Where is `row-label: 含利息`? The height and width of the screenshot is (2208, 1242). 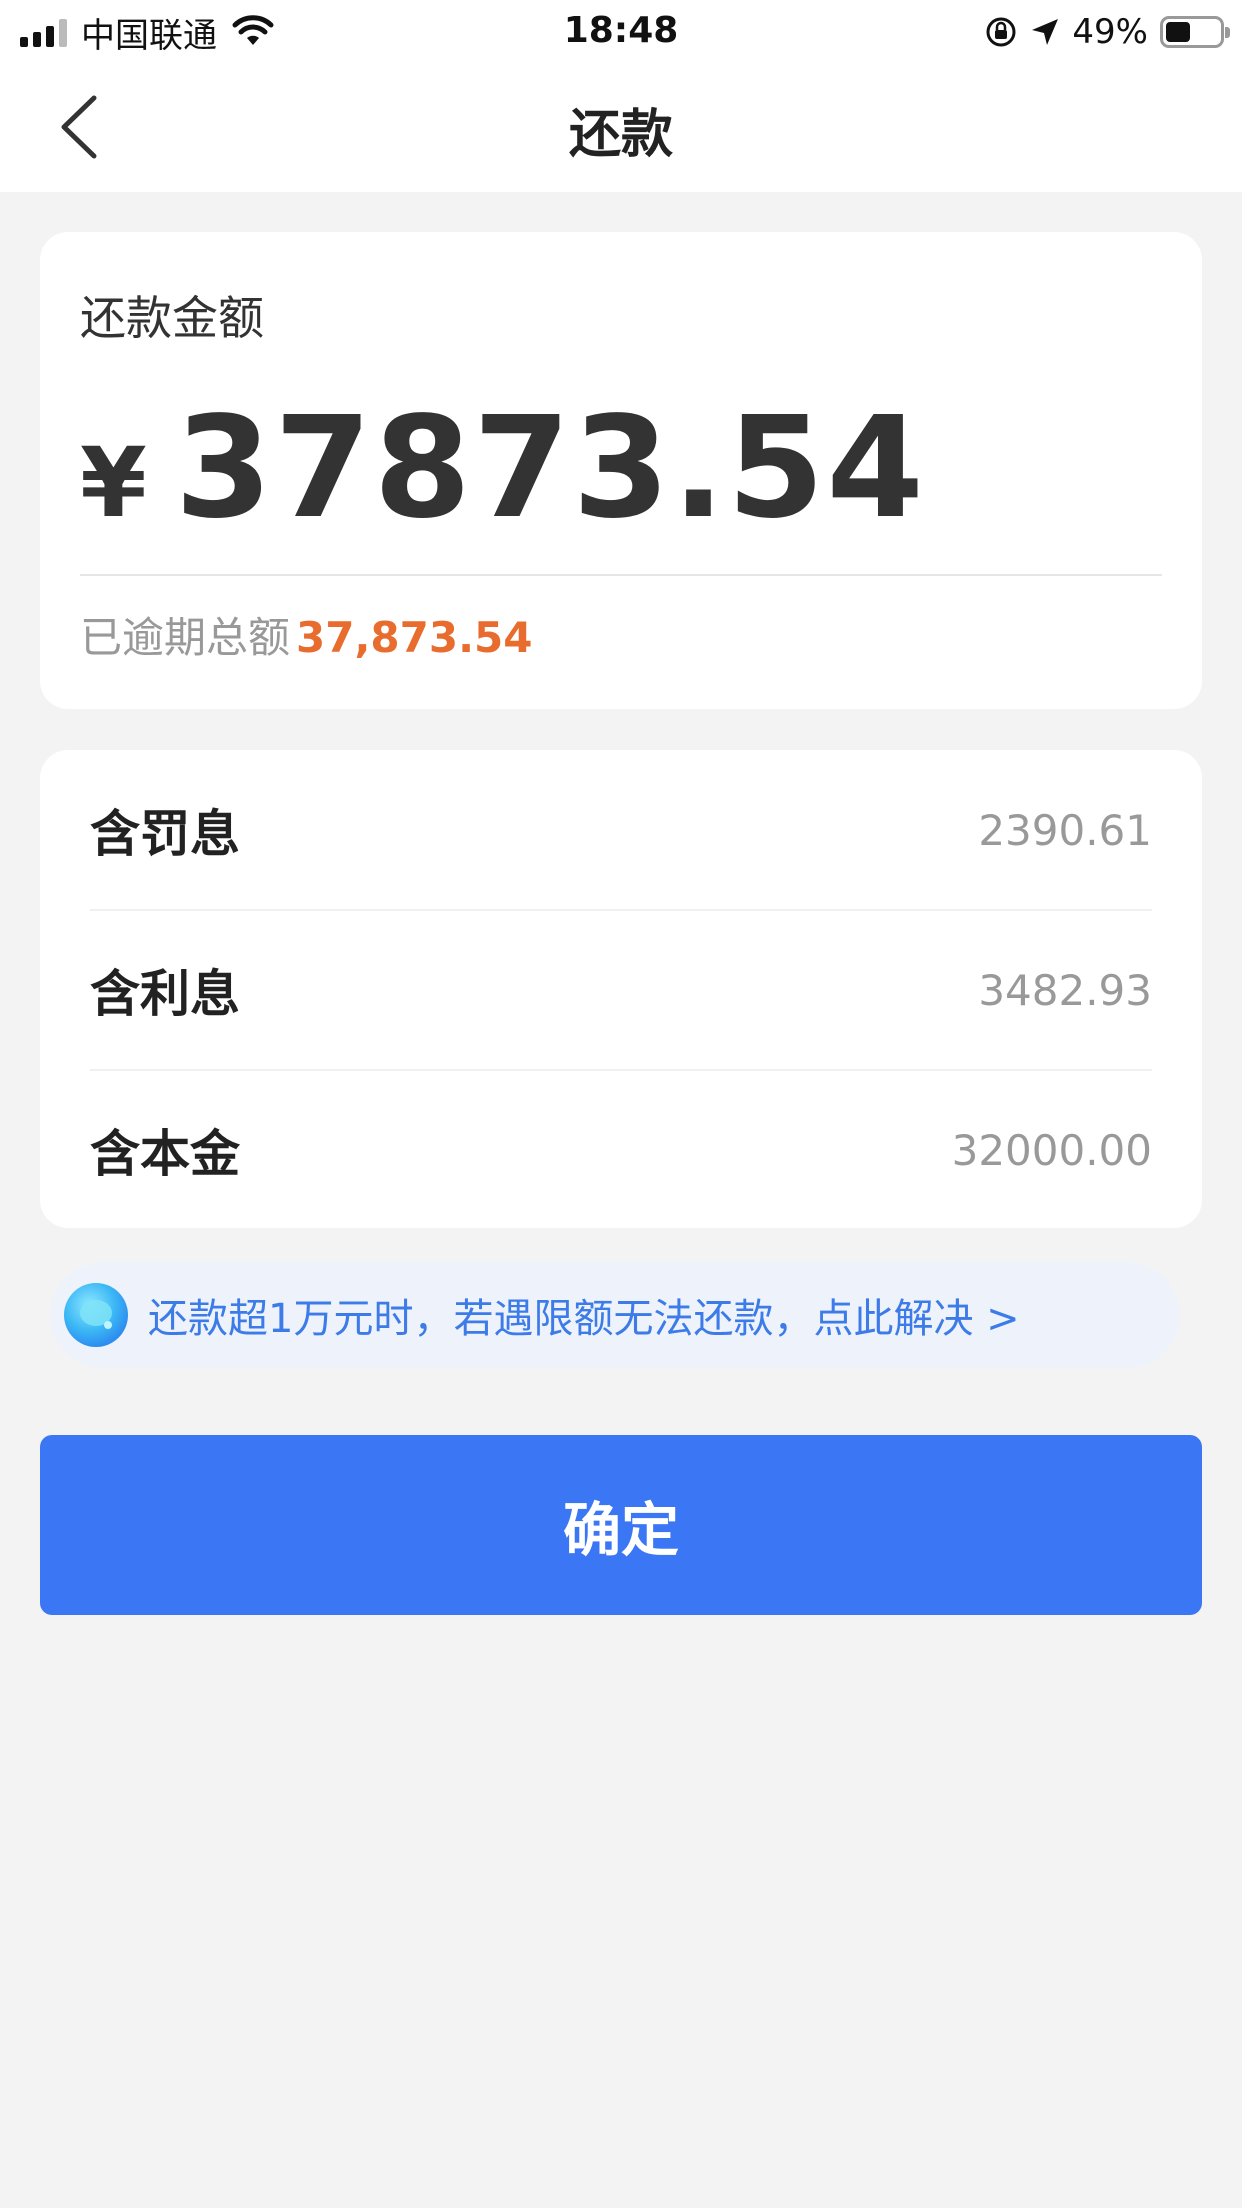
row-label: 含利息 is located at coordinates (165, 994).